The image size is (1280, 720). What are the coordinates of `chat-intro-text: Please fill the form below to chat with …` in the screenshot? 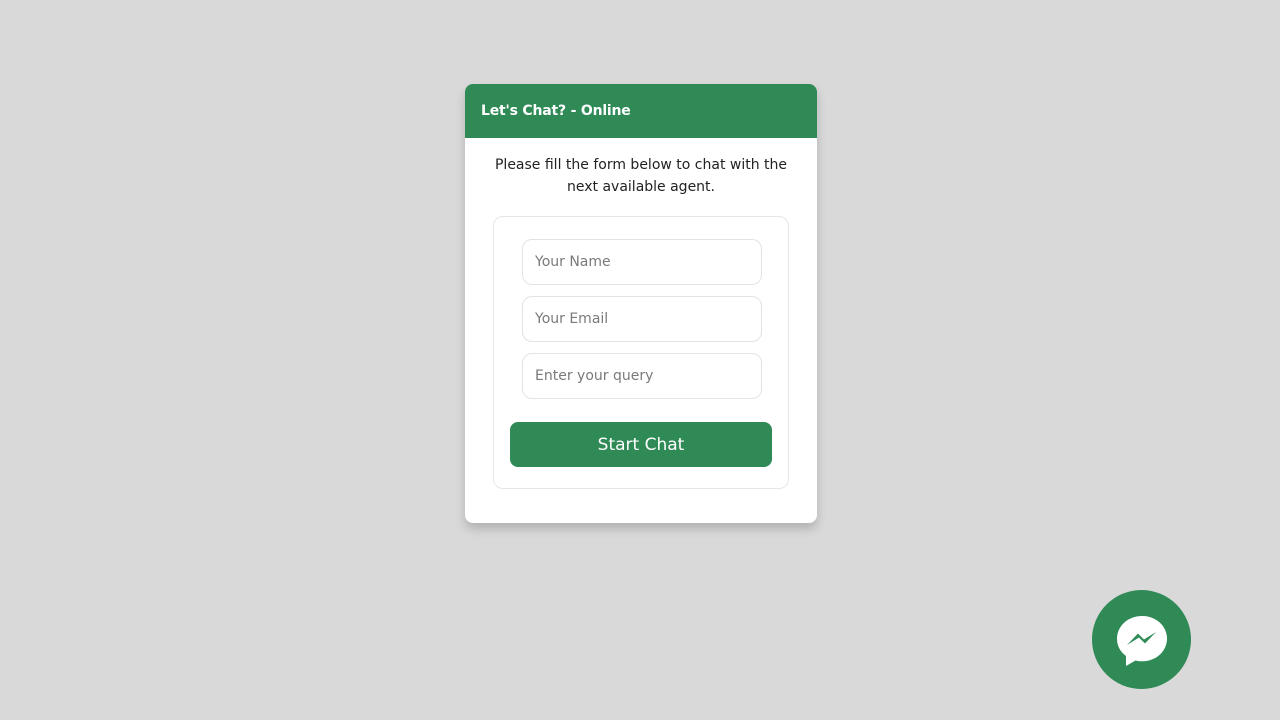 It's located at (641, 176).